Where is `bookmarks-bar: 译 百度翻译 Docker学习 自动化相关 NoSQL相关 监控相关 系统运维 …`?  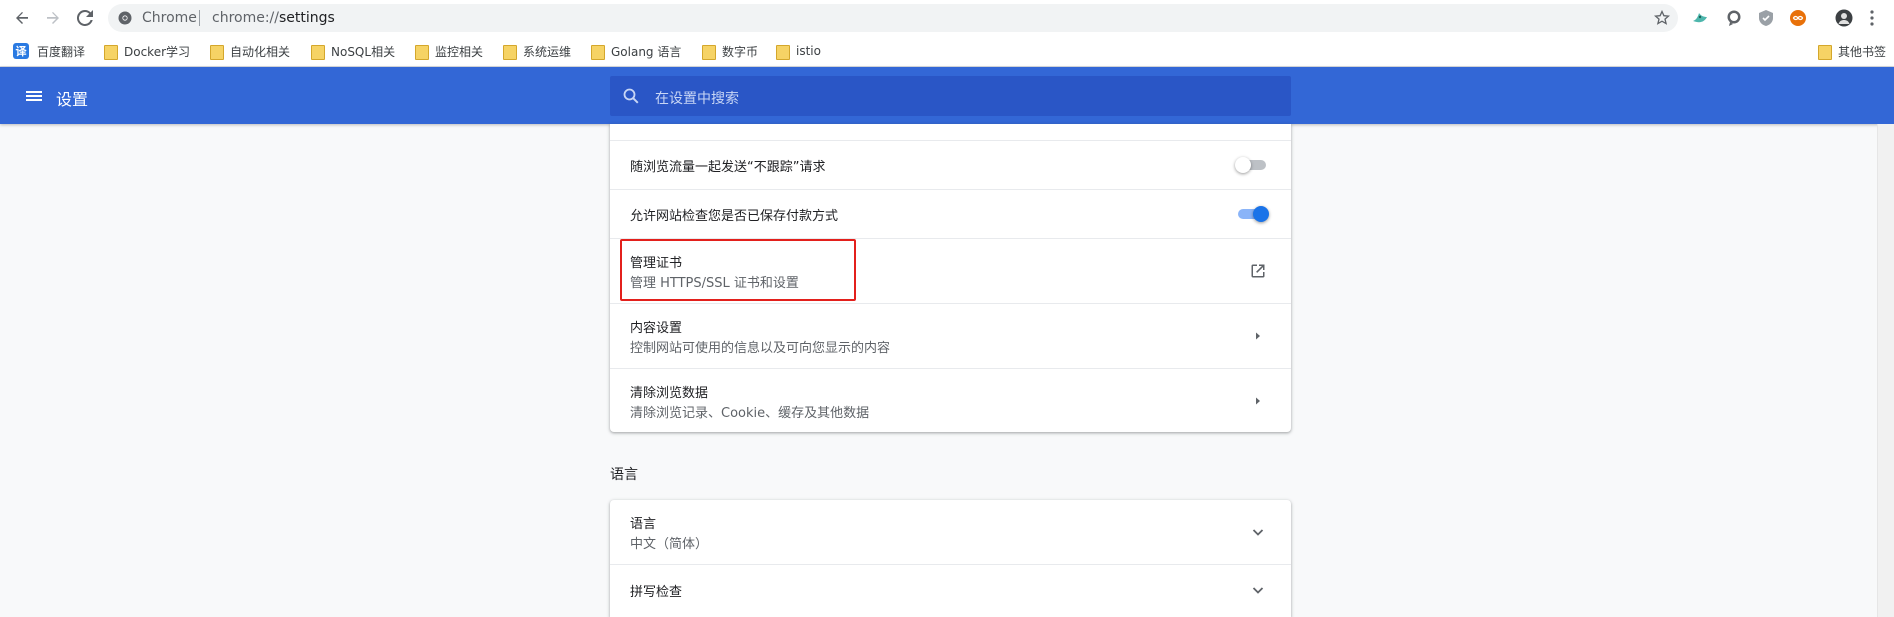 bookmarks-bar: 译 百度翻译 Docker学习 自动化相关 NoSQL相关 监控相关 系统运维 … is located at coordinates (947, 51).